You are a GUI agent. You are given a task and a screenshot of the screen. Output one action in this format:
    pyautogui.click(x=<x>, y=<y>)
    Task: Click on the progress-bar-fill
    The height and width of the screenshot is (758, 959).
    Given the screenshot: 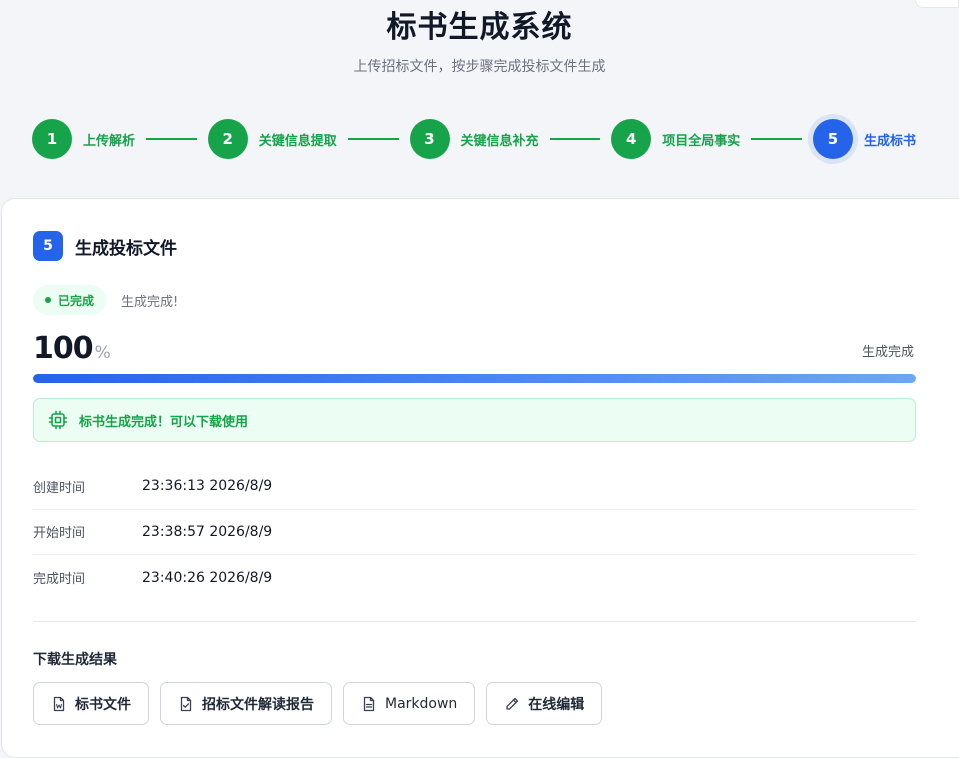 What is the action you would take?
    pyautogui.click(x=474, y=378)
    